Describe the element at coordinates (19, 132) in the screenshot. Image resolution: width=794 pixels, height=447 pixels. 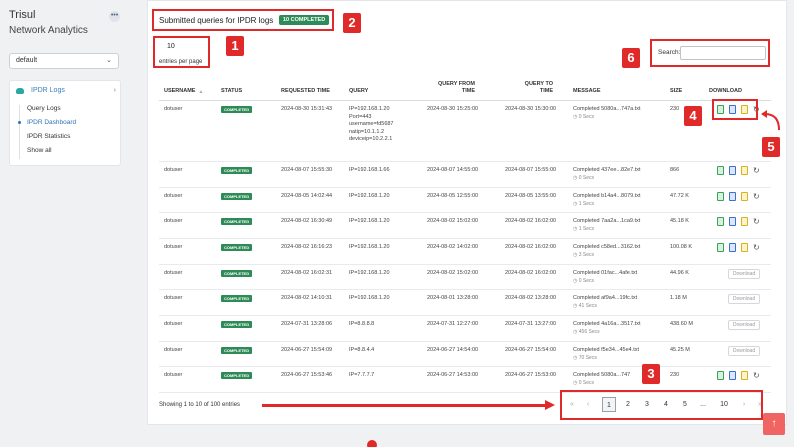
I see `nav-divider` at that location.